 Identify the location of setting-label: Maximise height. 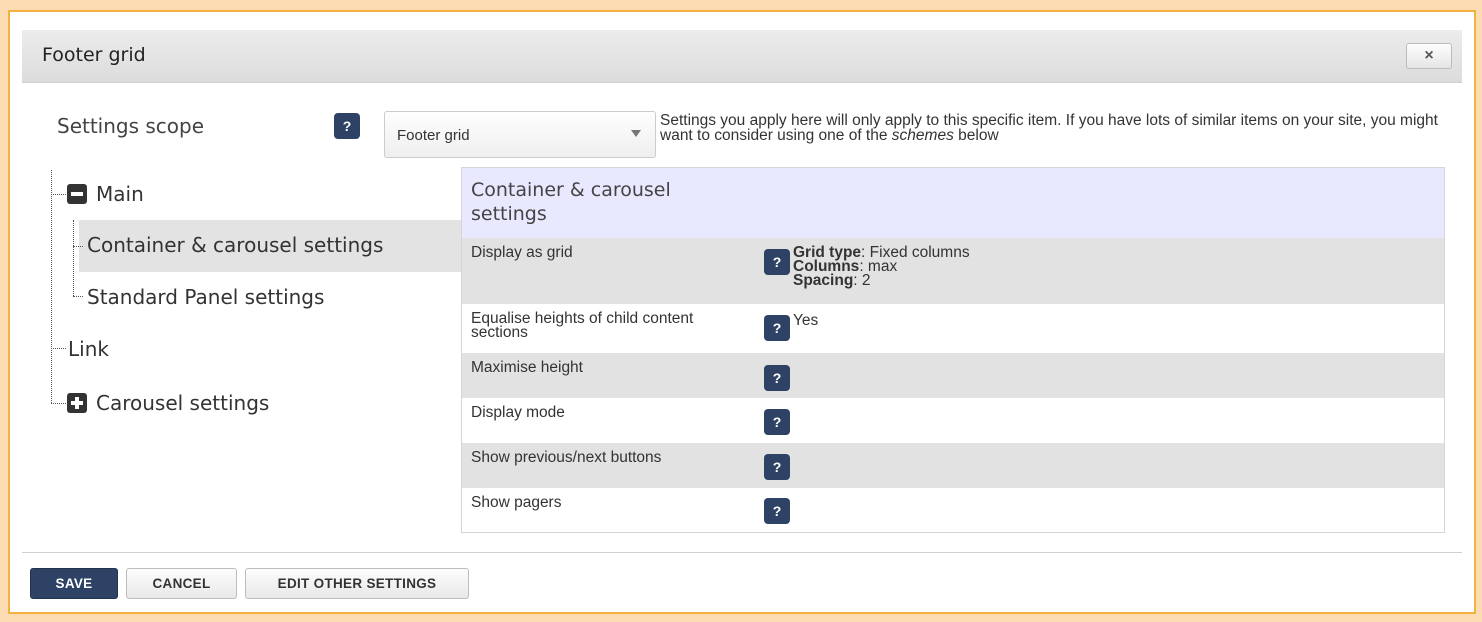
(527, 367).